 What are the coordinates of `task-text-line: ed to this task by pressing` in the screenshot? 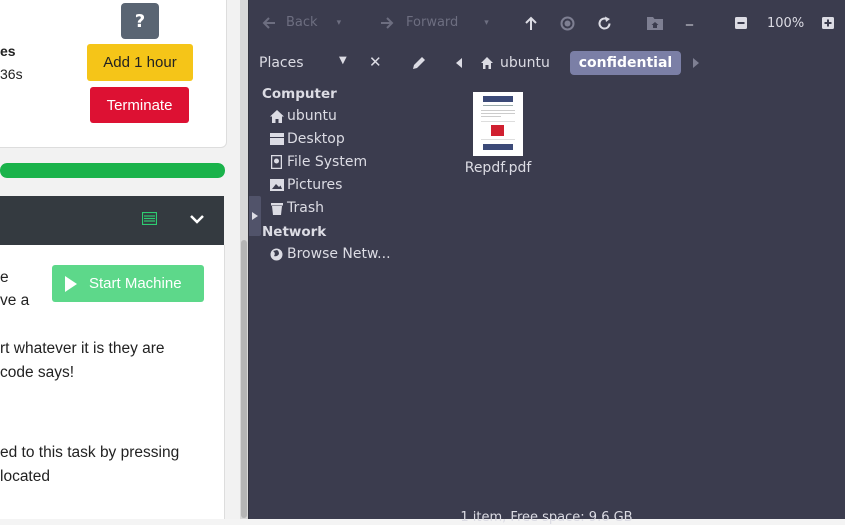 It's located at (90, 452).